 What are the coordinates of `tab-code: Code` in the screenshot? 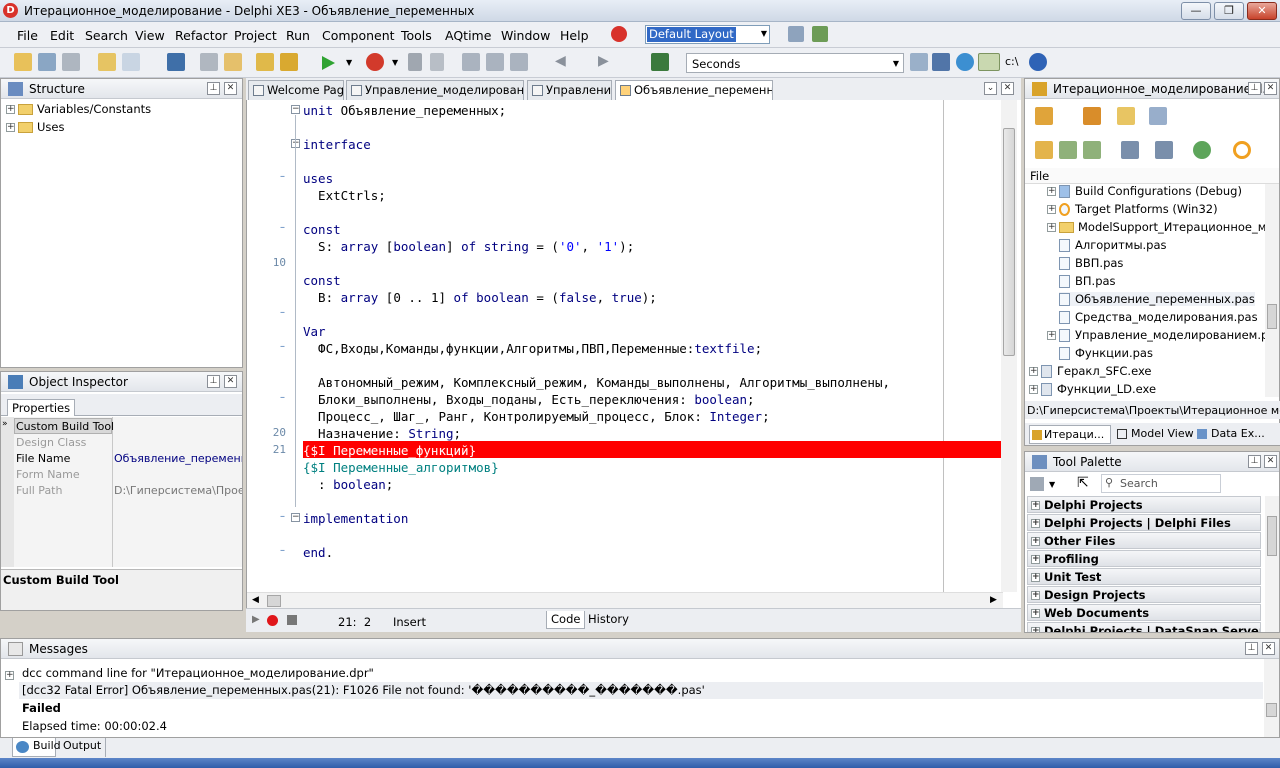 It's located at (566, 620).